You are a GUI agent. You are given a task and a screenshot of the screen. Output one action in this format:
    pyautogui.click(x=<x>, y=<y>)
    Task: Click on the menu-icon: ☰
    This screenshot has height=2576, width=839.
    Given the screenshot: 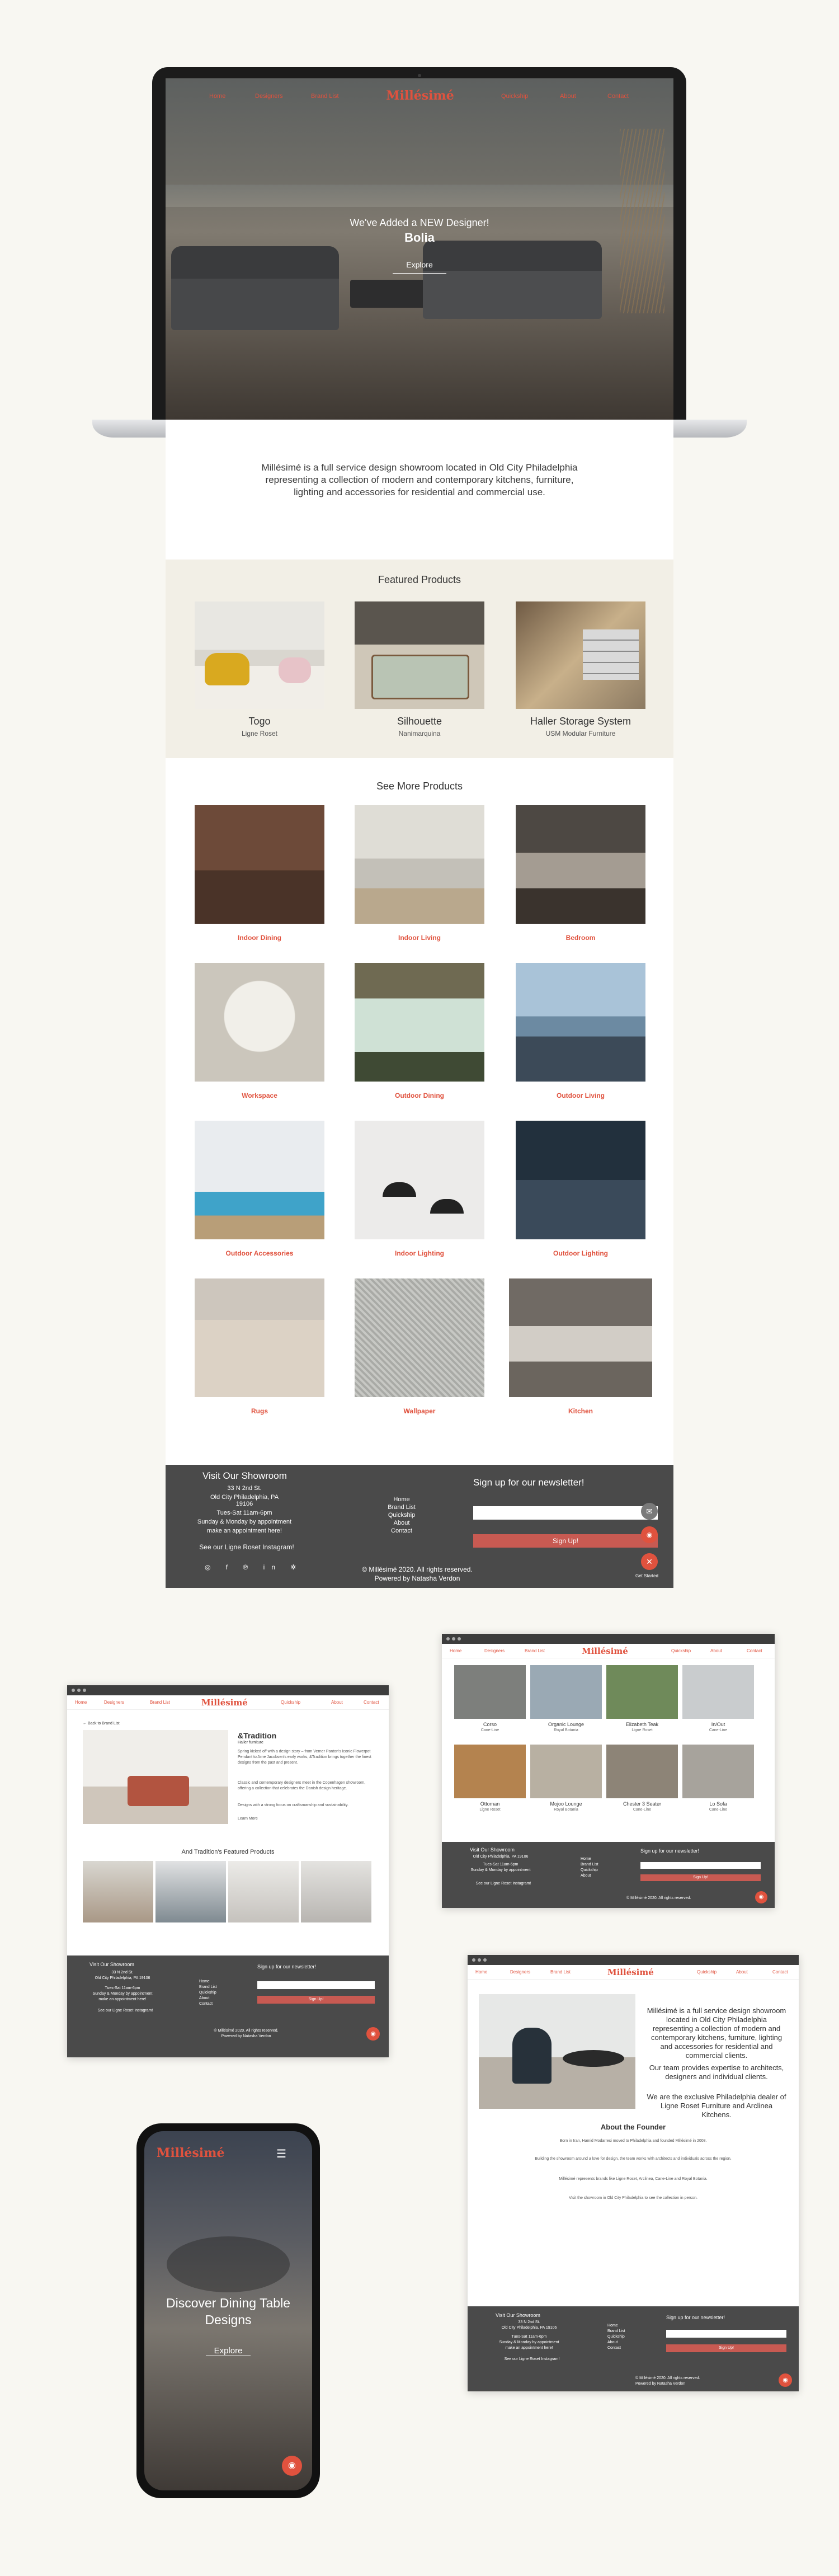 What is the action you would take?
    pyautogui.click(x=281, y=2154)
    